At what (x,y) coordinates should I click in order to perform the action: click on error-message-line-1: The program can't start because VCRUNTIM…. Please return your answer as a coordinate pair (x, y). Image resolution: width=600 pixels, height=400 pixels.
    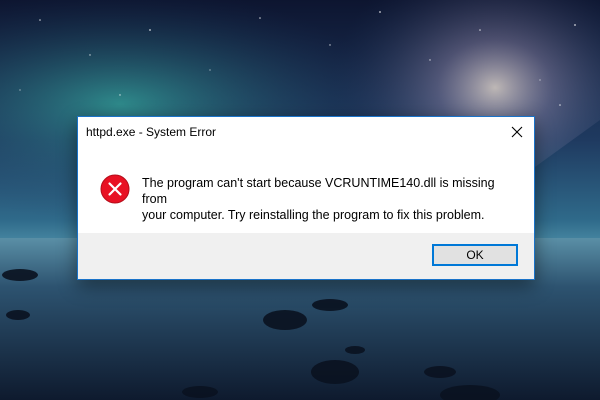
    Looking at the image, I should click on (318, 191).